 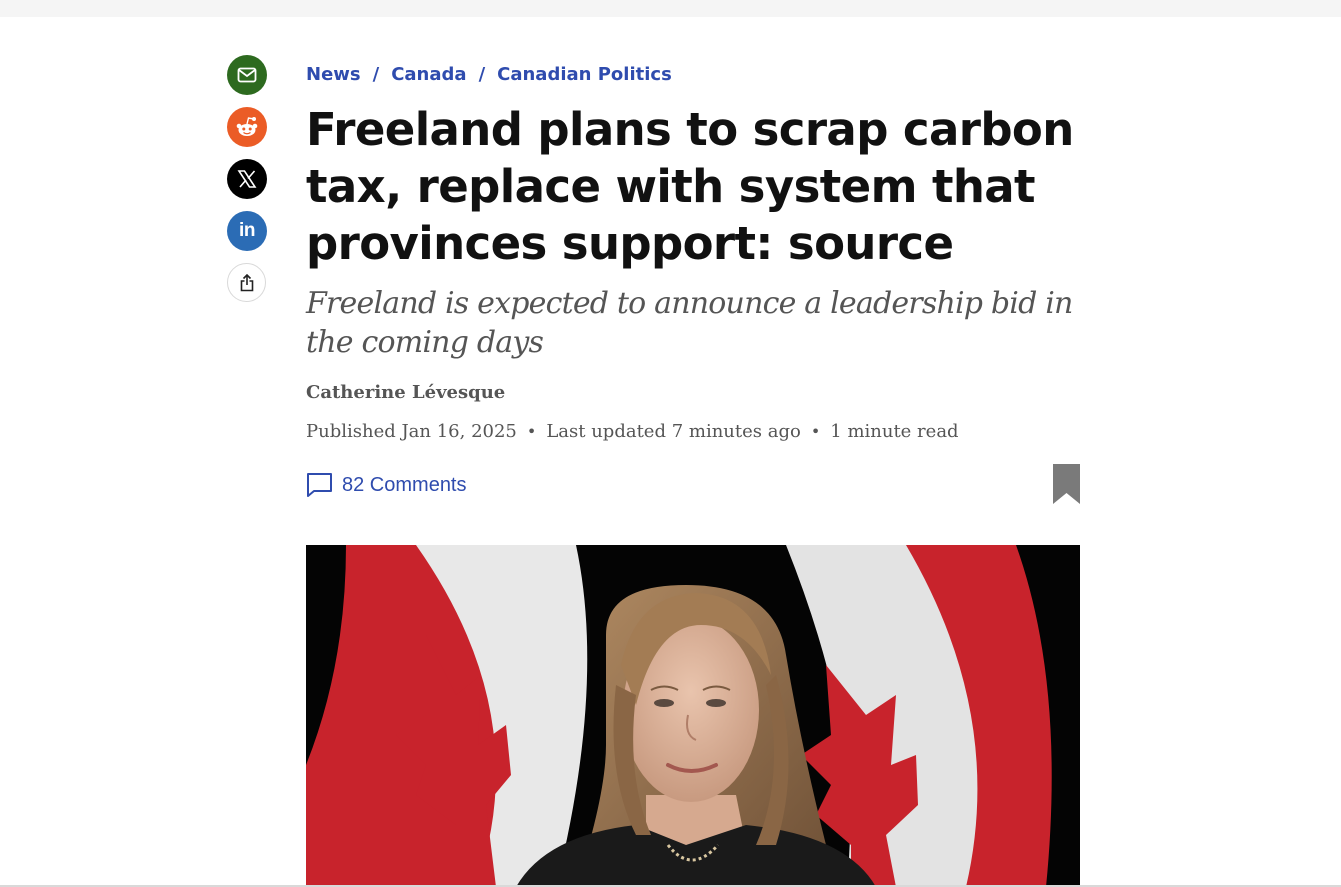 What do you see at coordinates (693, 74) in the screenshot?
I see `breadcrumb: News / Canada / Canadian Politics` at bounding box center [693, 74].